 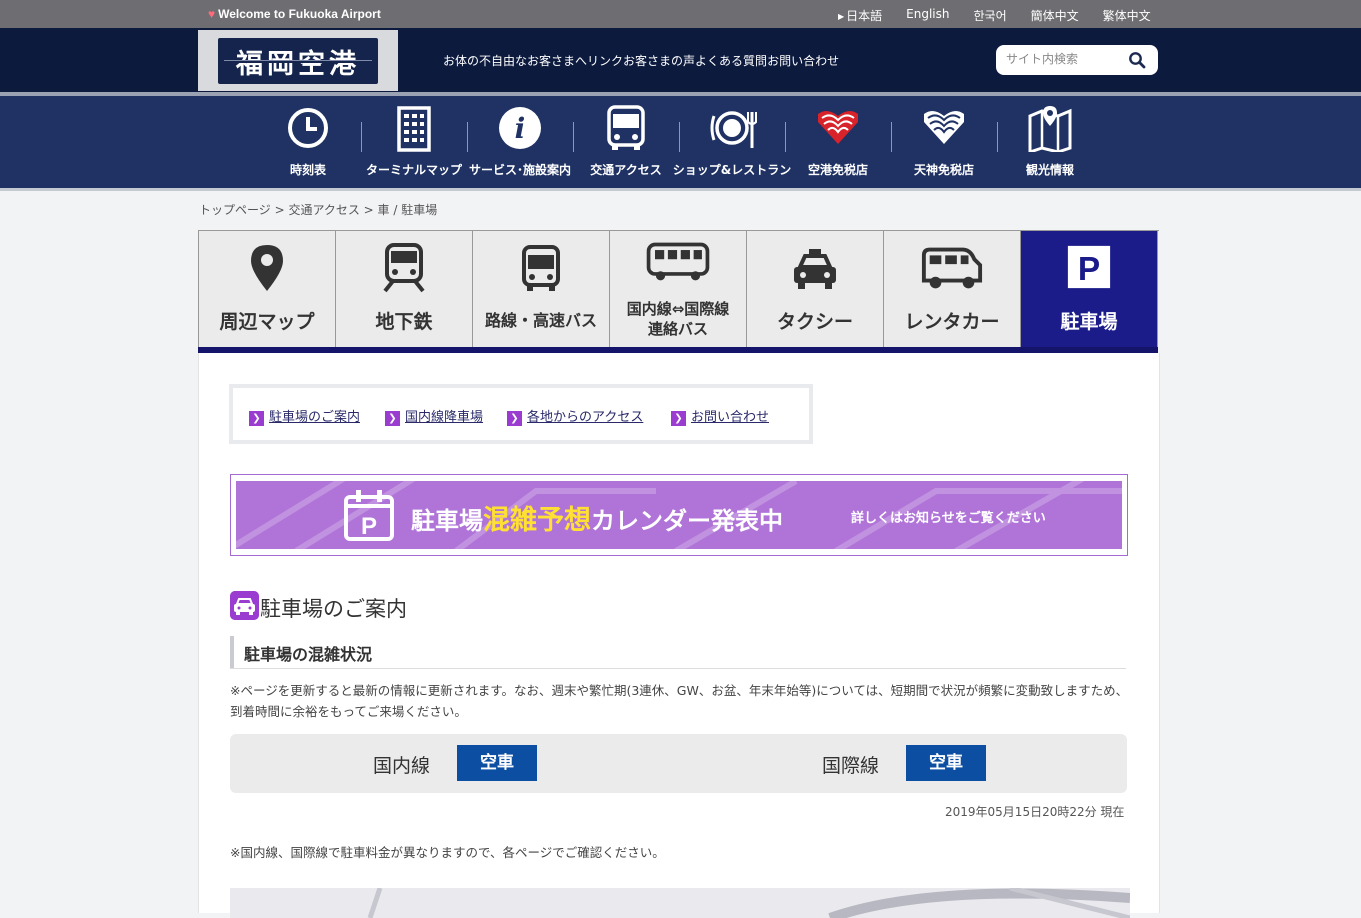 I want to click on info-icon: i, so click(x=520, y=128).